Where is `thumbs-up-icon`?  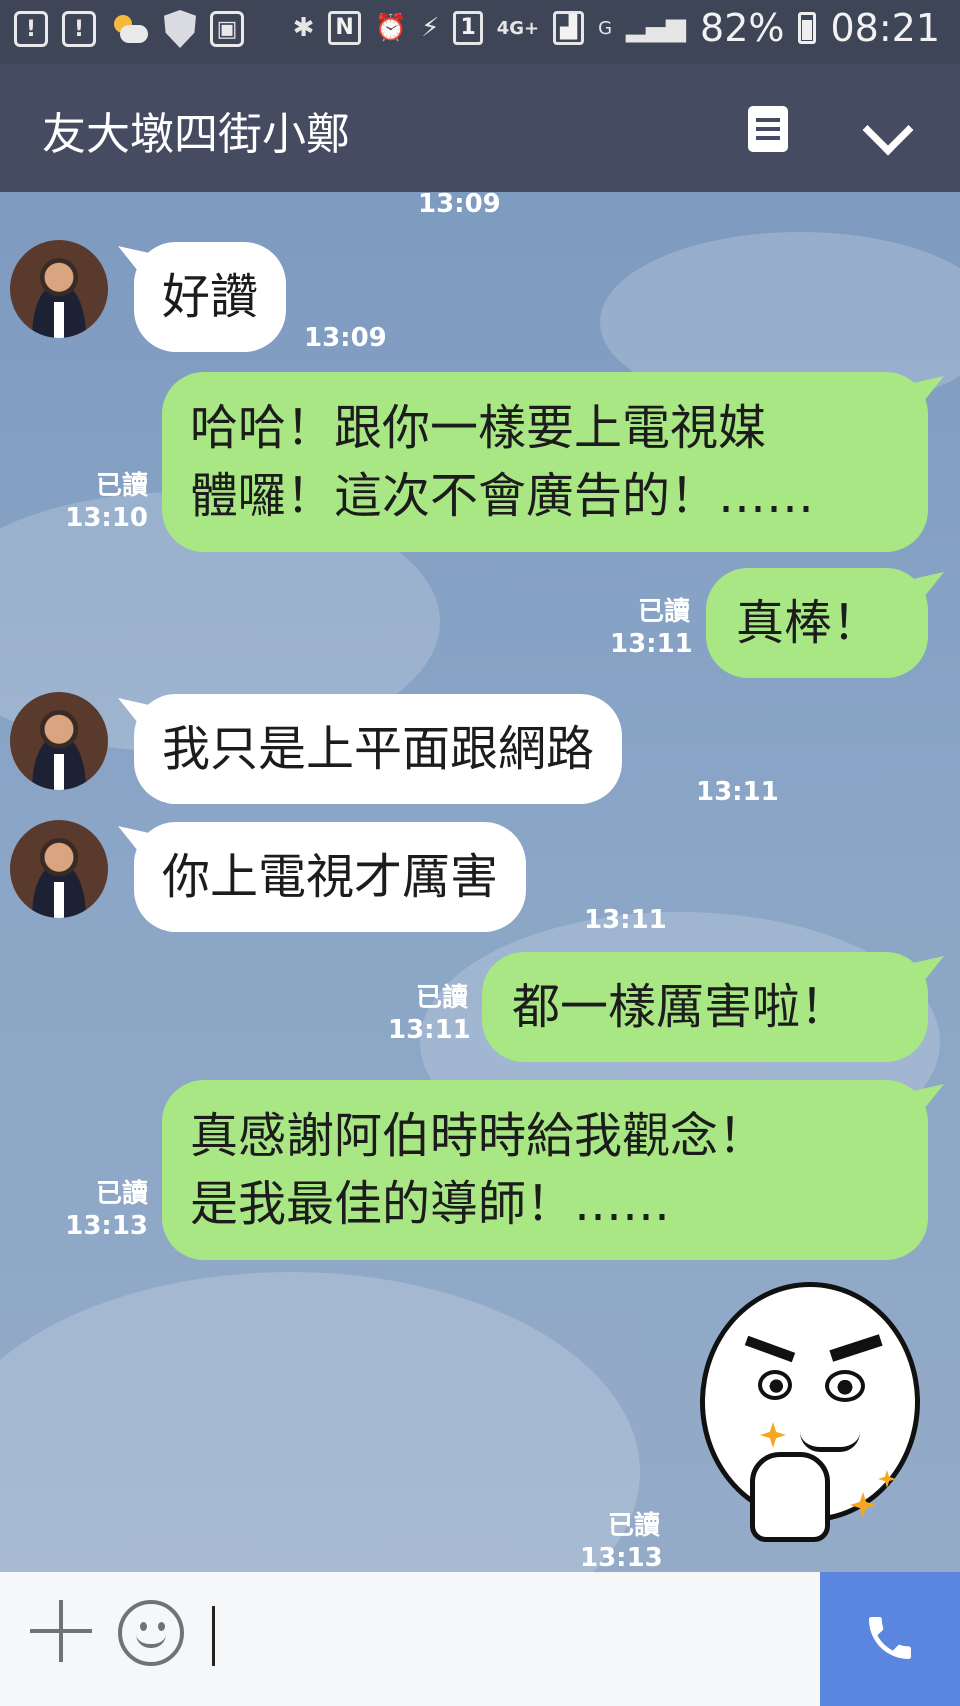
thumbs-up-icon is located at coordinates (790, 1497).